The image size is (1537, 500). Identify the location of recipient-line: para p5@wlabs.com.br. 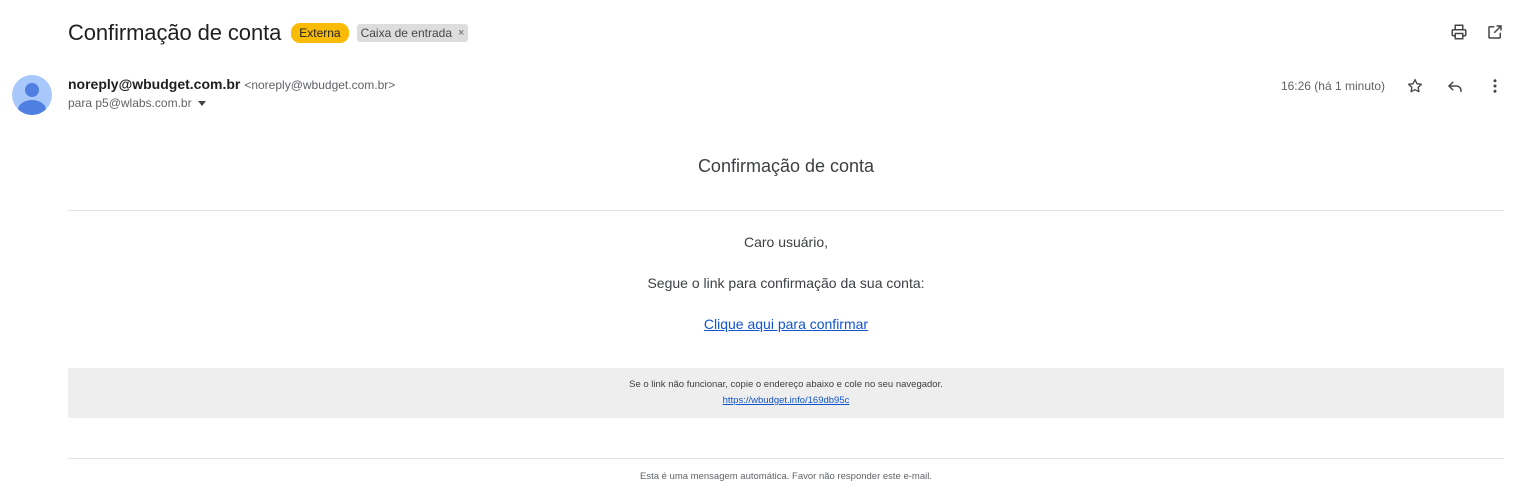
(231, 103).